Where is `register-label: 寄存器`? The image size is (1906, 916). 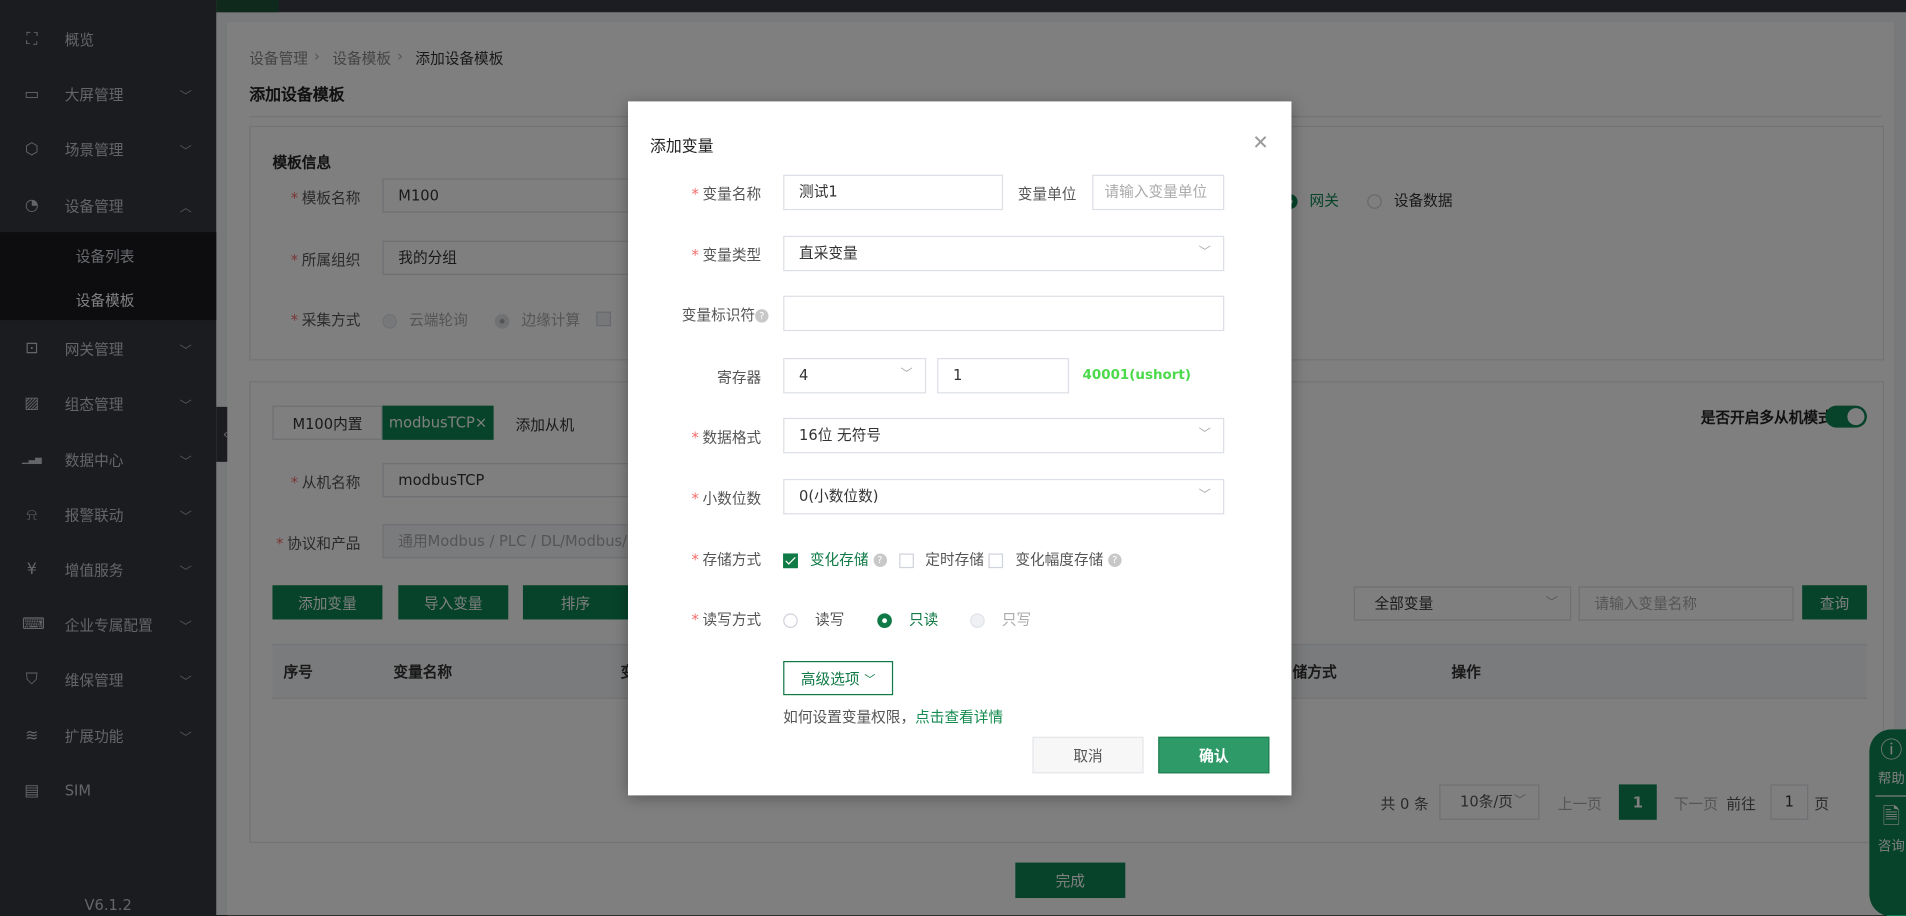
register-label: 寄存器 is located at coordinates (739, 377).